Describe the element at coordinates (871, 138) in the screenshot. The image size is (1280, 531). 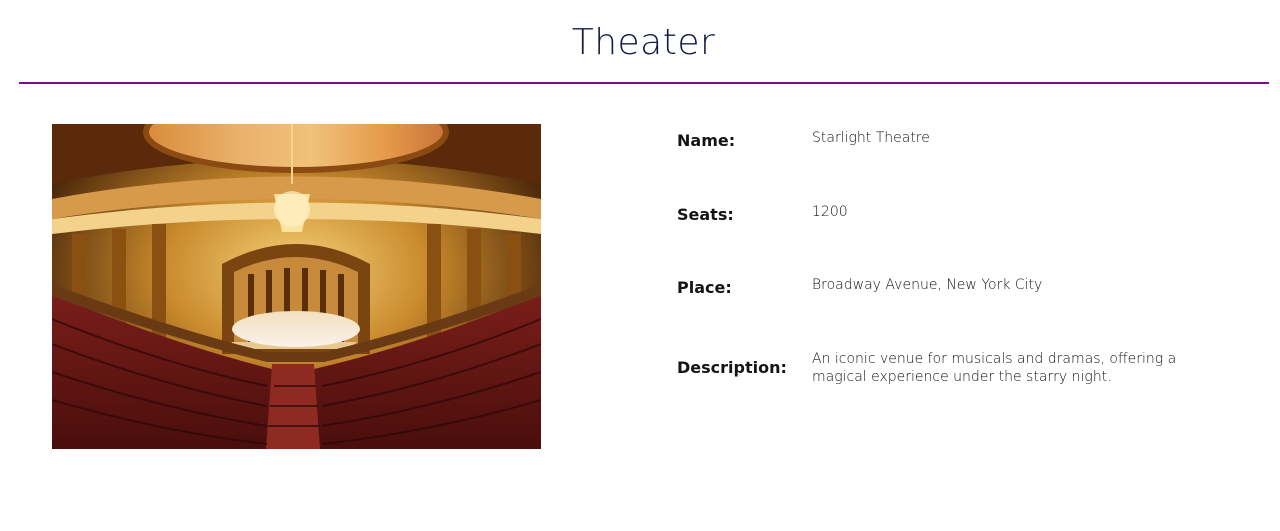
I see `name-value: Starlight Theatre` at that location.